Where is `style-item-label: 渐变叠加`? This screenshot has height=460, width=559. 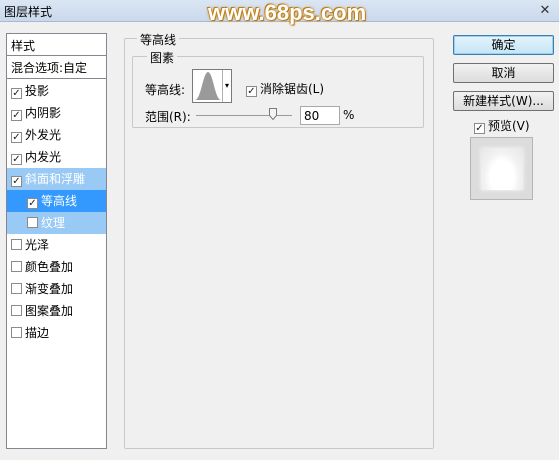 style-item-label: 渐变叠加 is located at coordinates (49, 289).